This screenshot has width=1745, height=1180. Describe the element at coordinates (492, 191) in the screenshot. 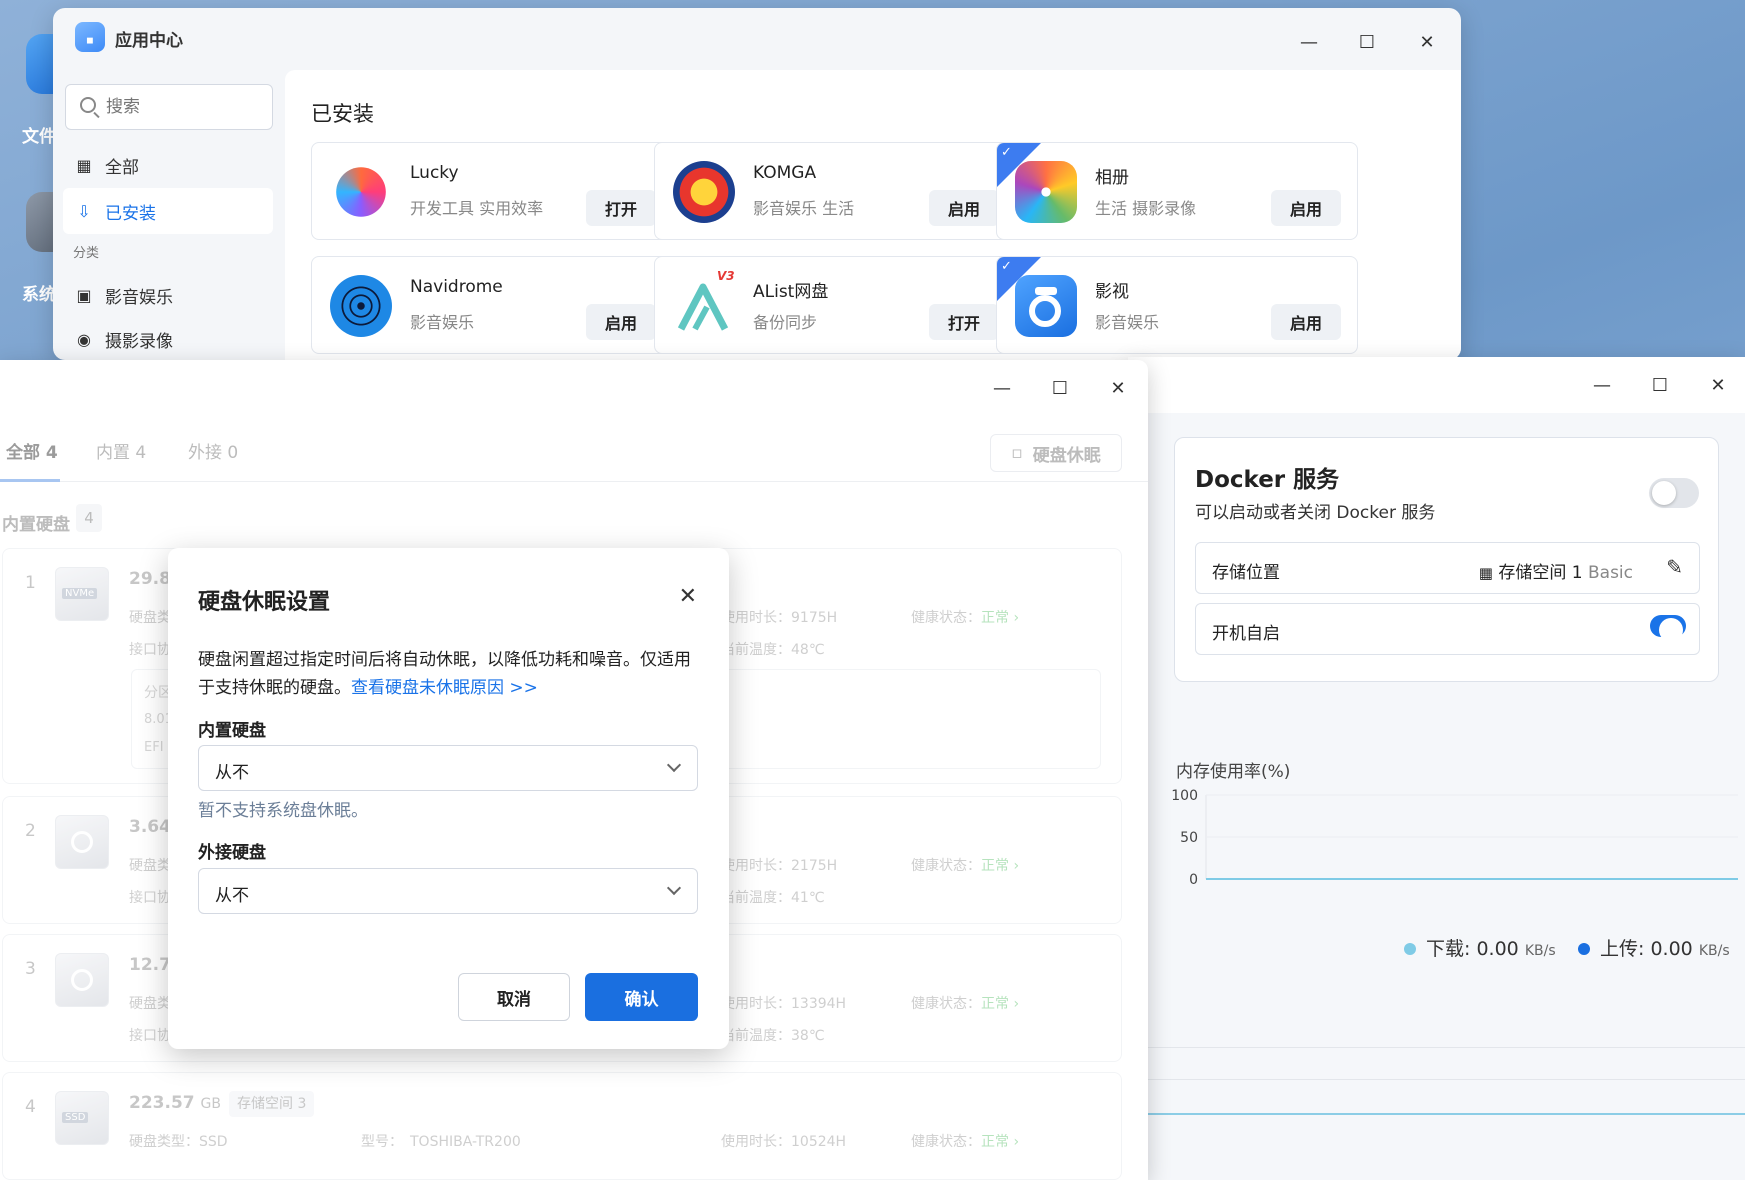

I see `app-card-lucky: Lucky 开发工具 实用效率 打开` at that location.